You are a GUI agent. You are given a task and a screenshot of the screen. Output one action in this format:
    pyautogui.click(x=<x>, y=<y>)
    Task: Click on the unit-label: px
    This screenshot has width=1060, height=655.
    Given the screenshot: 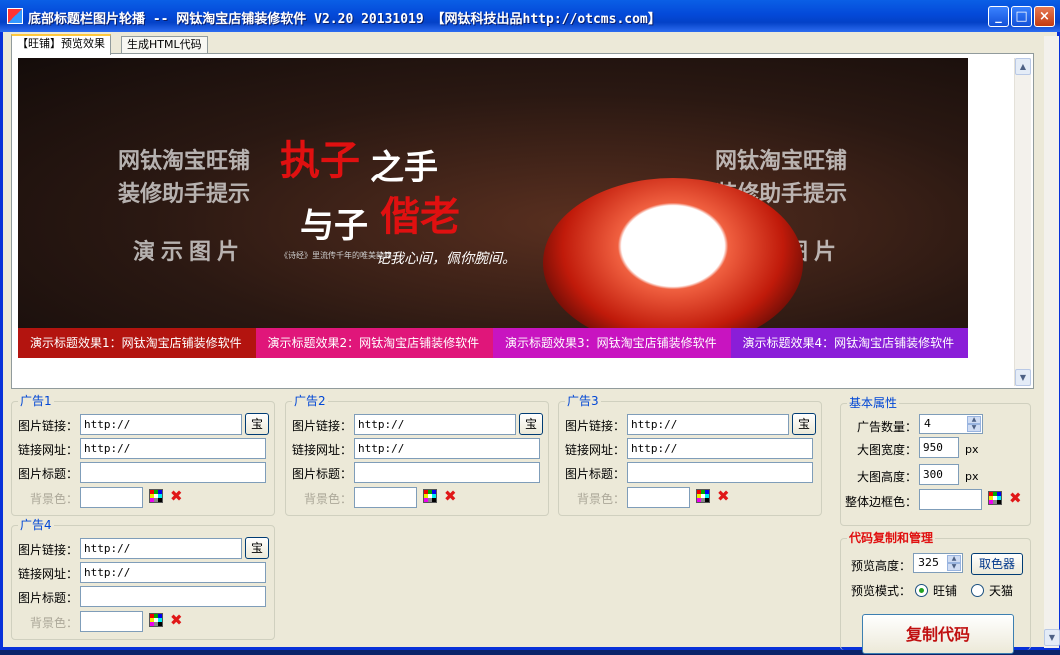 What is the action you would take?
    pyautogui.click(x=972, y=476)
    